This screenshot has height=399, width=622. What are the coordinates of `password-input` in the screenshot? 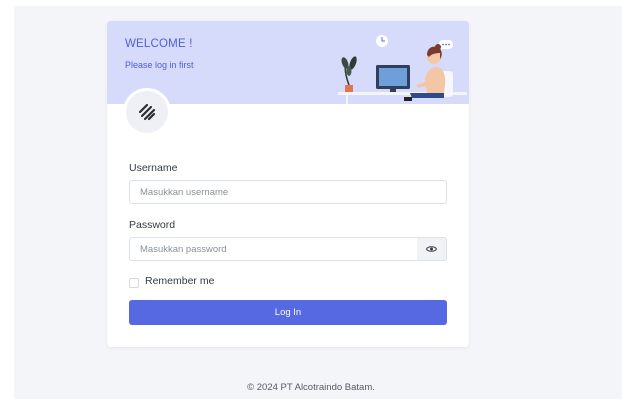 It's located at (273, 249).